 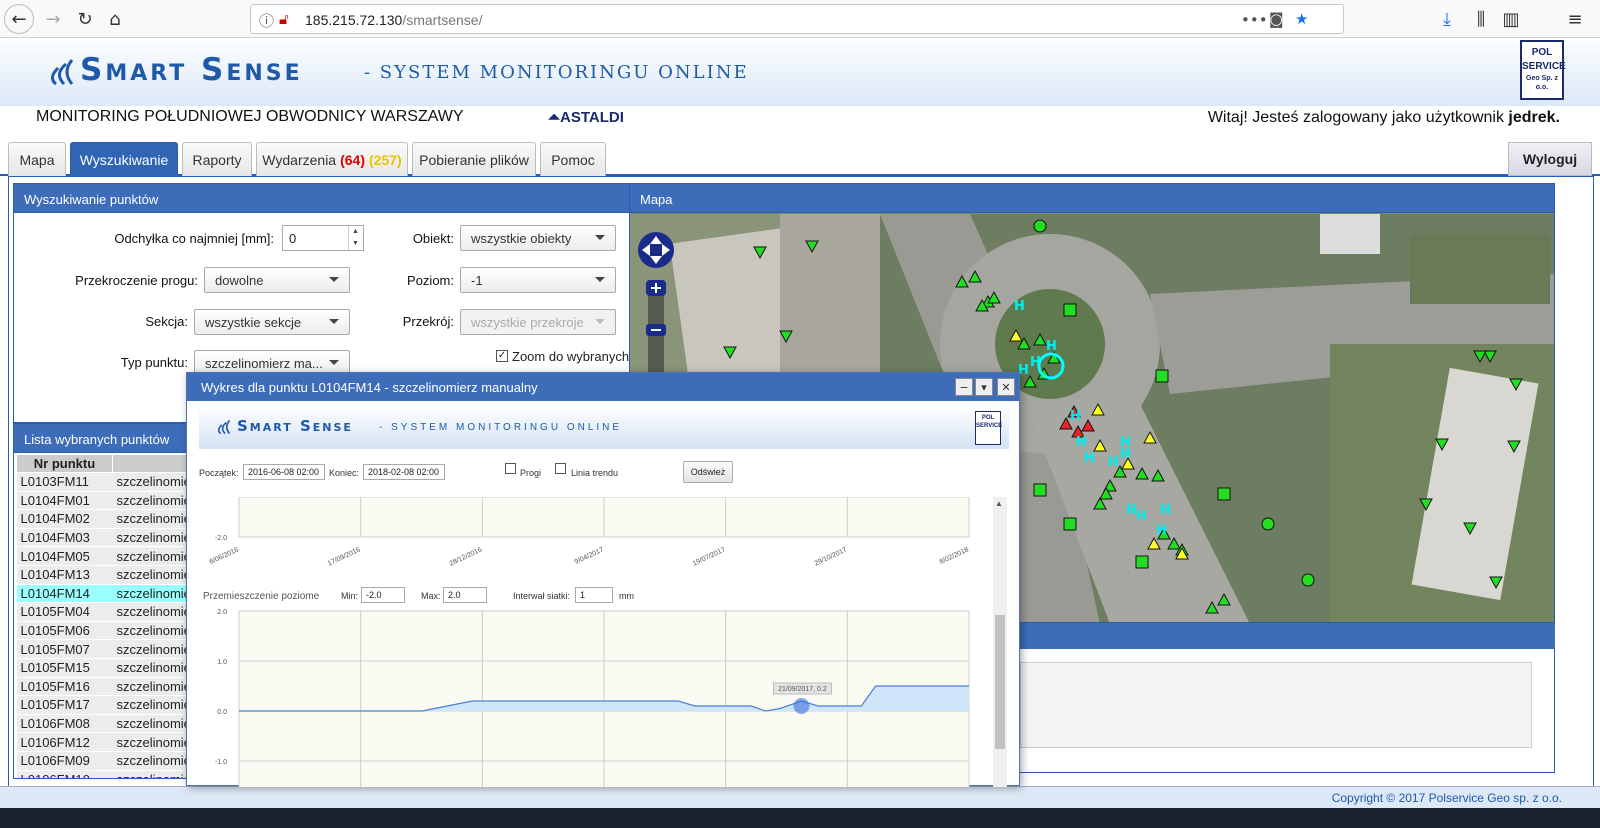 What do you see at coordinates (474, 159) in the screenshot?
I see `tab-pobieranie: Pobieranie plików` at bounding box center [474, 159].